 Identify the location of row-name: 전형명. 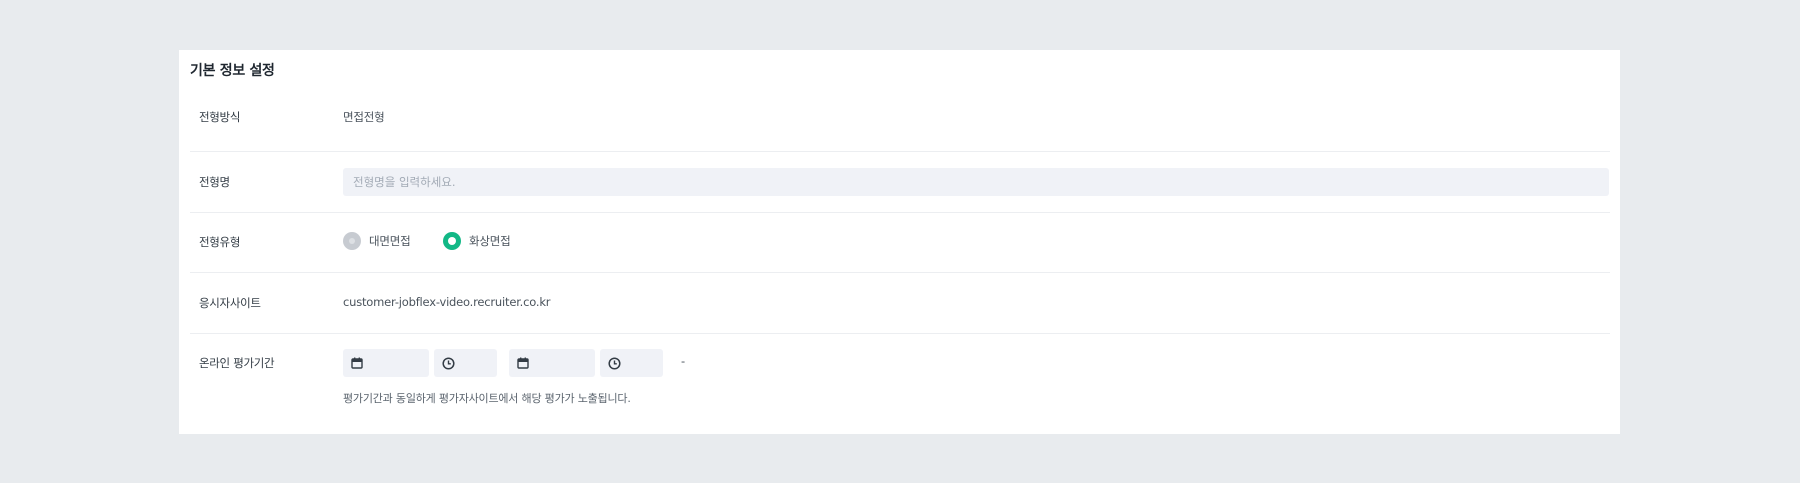
(900, 182).